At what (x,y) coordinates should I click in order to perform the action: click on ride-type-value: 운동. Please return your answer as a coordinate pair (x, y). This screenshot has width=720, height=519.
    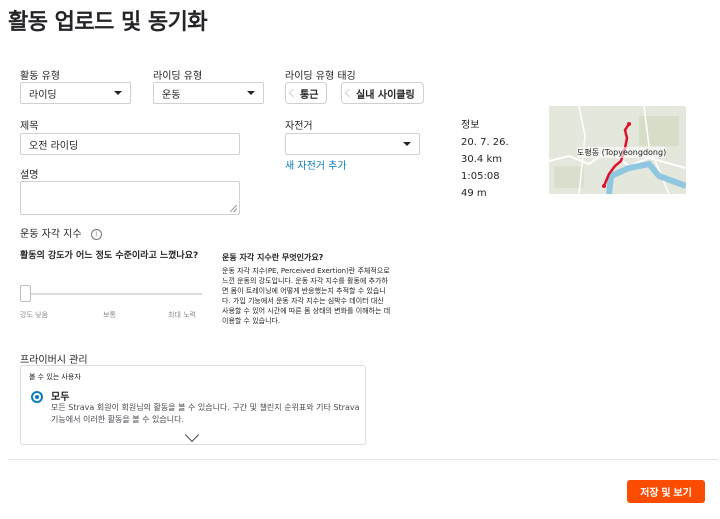
    Looking at the image, I should click on (171, 95).